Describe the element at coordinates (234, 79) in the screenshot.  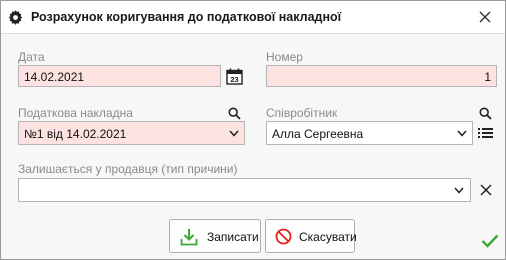
I see `svg-text: 23` at that location.